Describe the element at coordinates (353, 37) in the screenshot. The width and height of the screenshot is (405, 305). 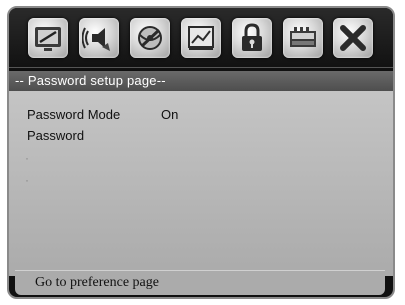
I see `exit-icon` at that location.